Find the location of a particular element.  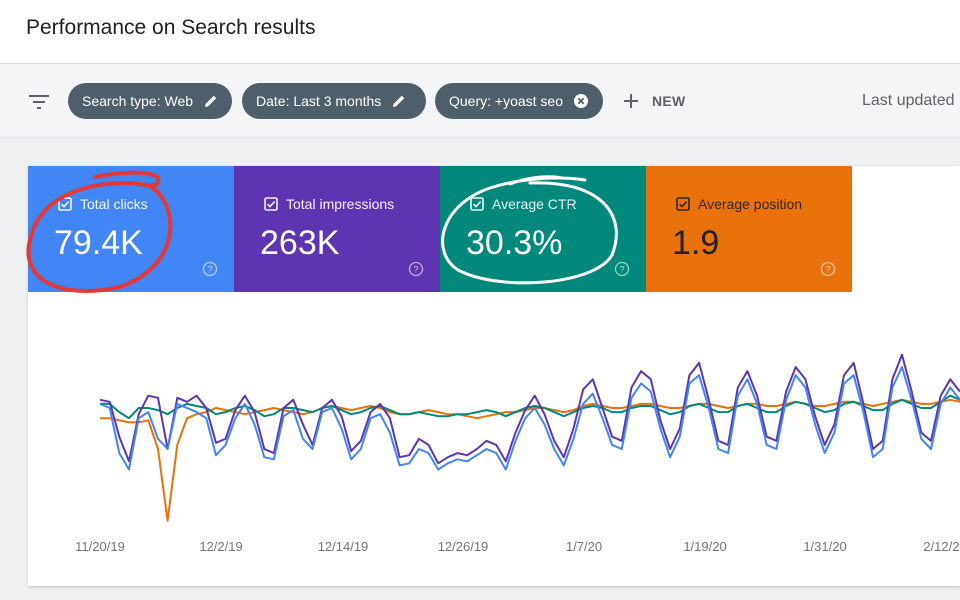

metric-label: Total clicks is located at coordinates (114, 204).